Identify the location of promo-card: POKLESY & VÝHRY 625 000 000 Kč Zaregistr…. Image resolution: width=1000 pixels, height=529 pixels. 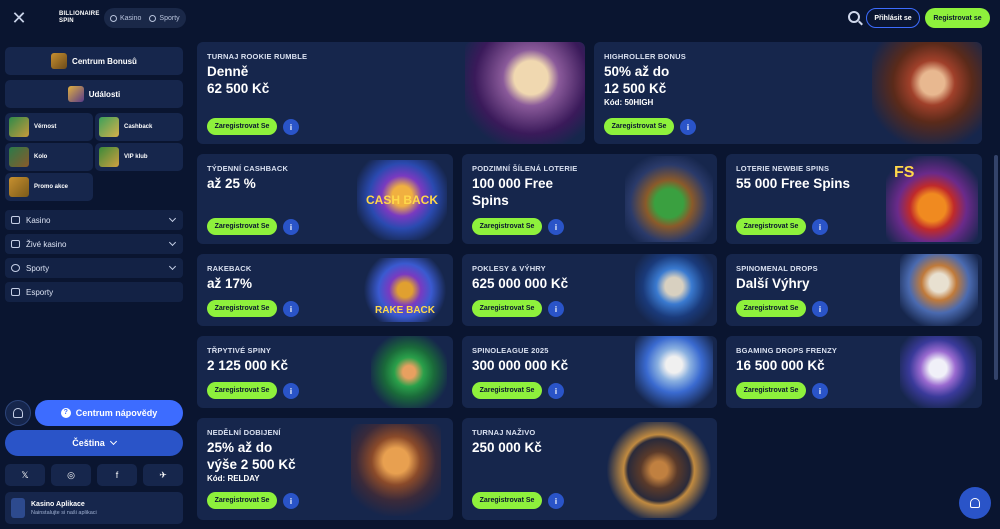
(589, 290).